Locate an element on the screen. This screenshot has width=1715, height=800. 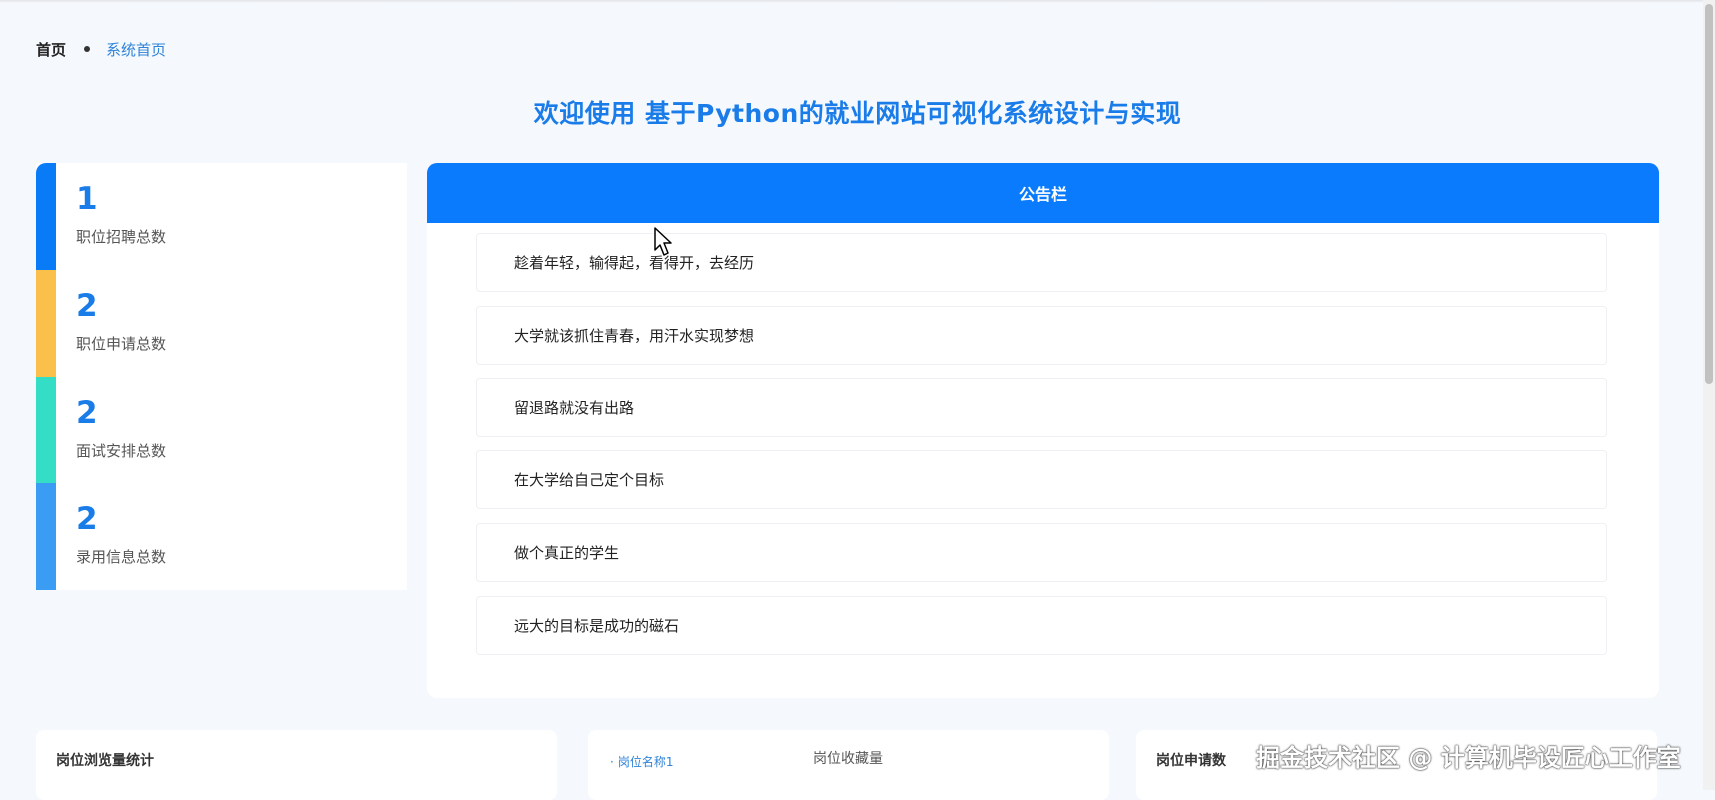
stat-label: 职位招聘总数 is located at coordinates (121, 237).